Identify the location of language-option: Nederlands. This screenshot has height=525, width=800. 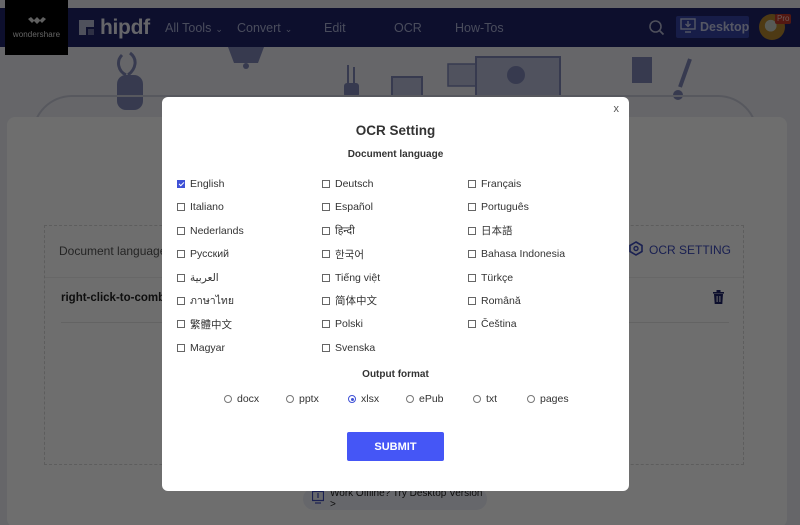
(249, 231).